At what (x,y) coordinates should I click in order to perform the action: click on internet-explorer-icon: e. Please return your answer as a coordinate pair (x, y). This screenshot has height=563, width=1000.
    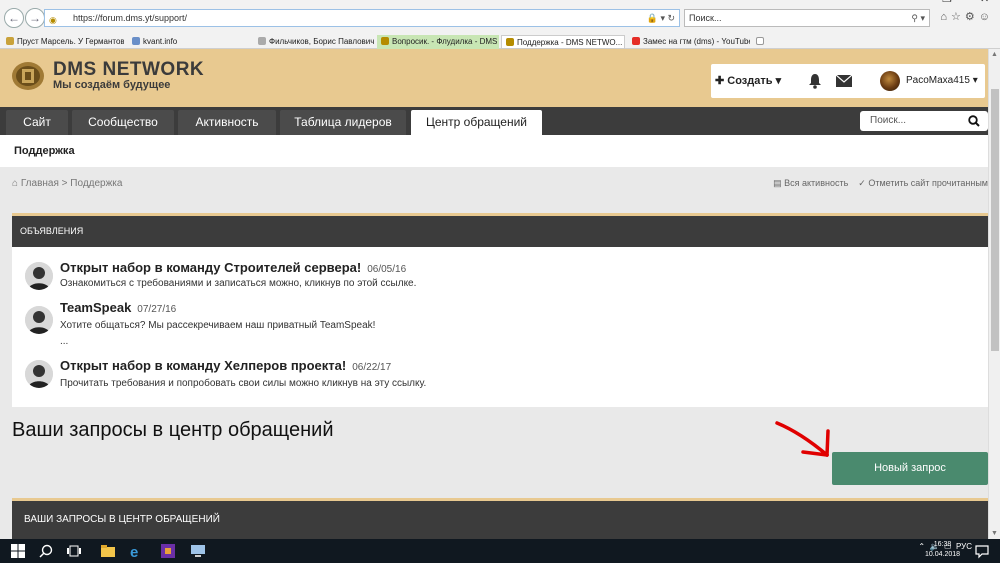
    Looking at the image, I should click on (136, 551).